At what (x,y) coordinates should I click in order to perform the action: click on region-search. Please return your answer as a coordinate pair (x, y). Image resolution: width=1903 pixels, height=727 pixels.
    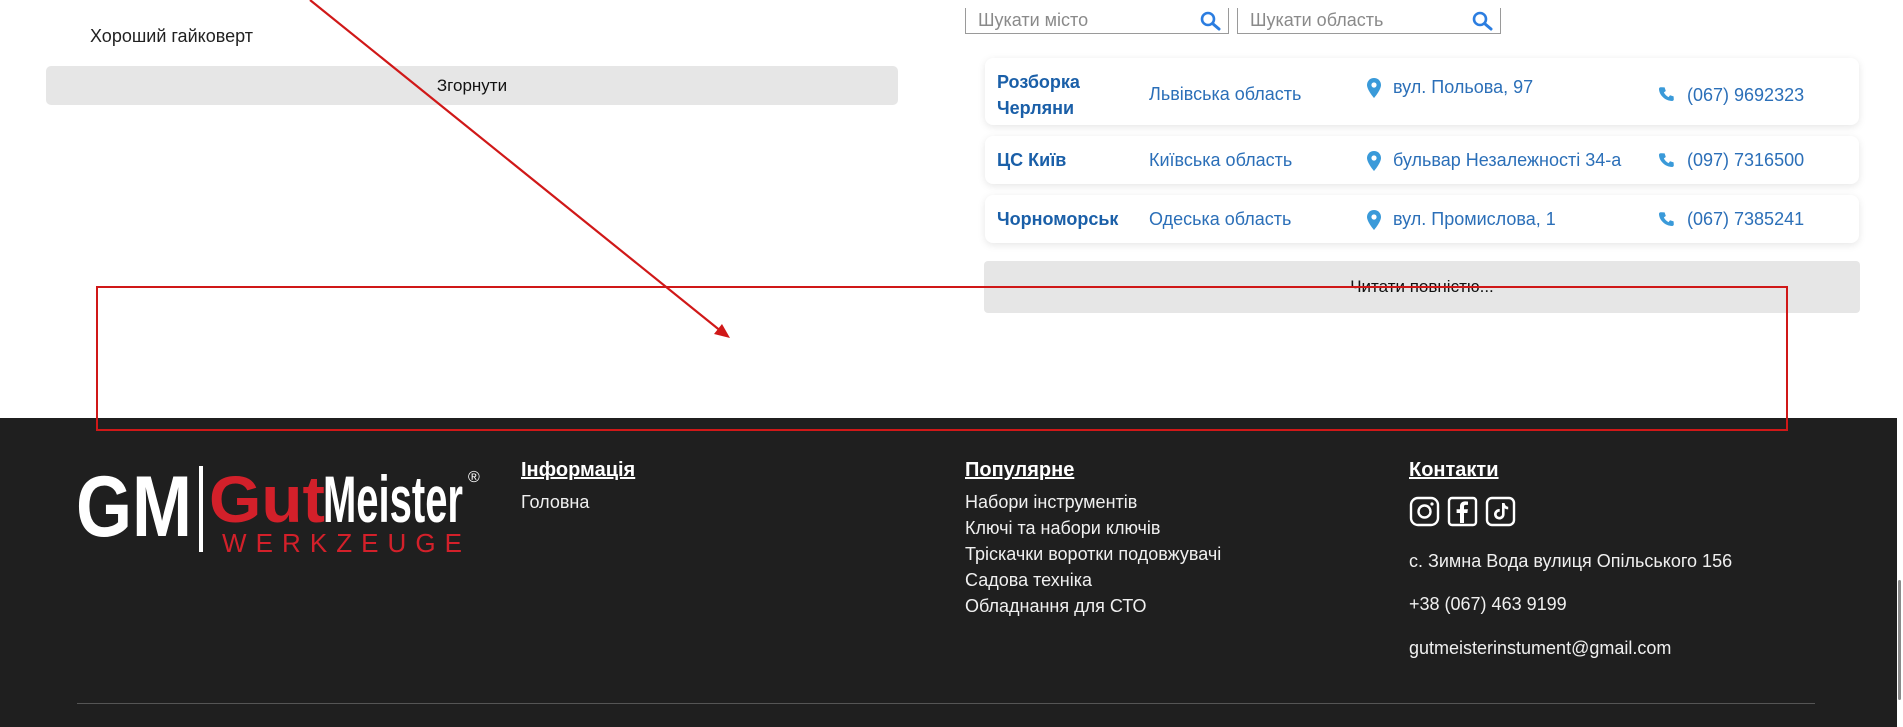
    Looking at the image, I should click on (1369, 21).